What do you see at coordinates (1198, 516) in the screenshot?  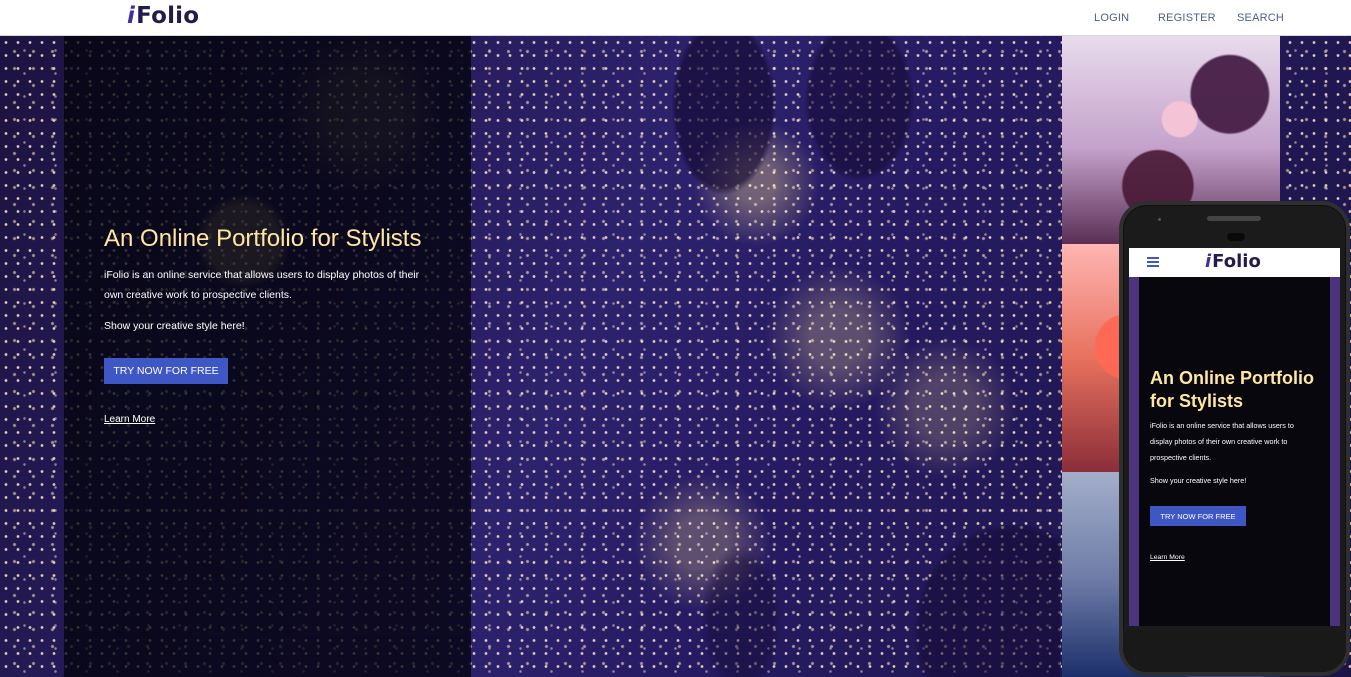 I see `mobile-try-now-button: TRY NOW FOR FREE` at bounding box center [1198, 516].